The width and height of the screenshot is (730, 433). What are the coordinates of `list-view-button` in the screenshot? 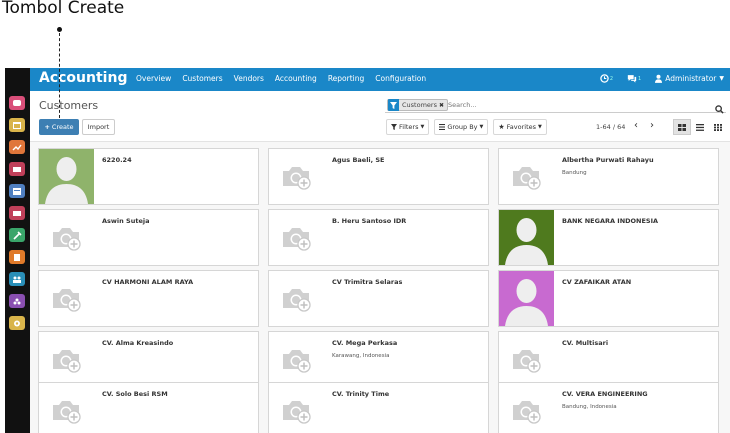 It's located at (700, 127).